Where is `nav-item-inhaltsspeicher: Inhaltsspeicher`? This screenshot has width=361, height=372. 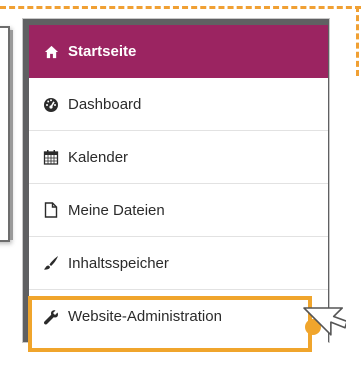
nav-item-inhaltsspeicher: Inhaltsspeicher is located at coordinates (178, 263).